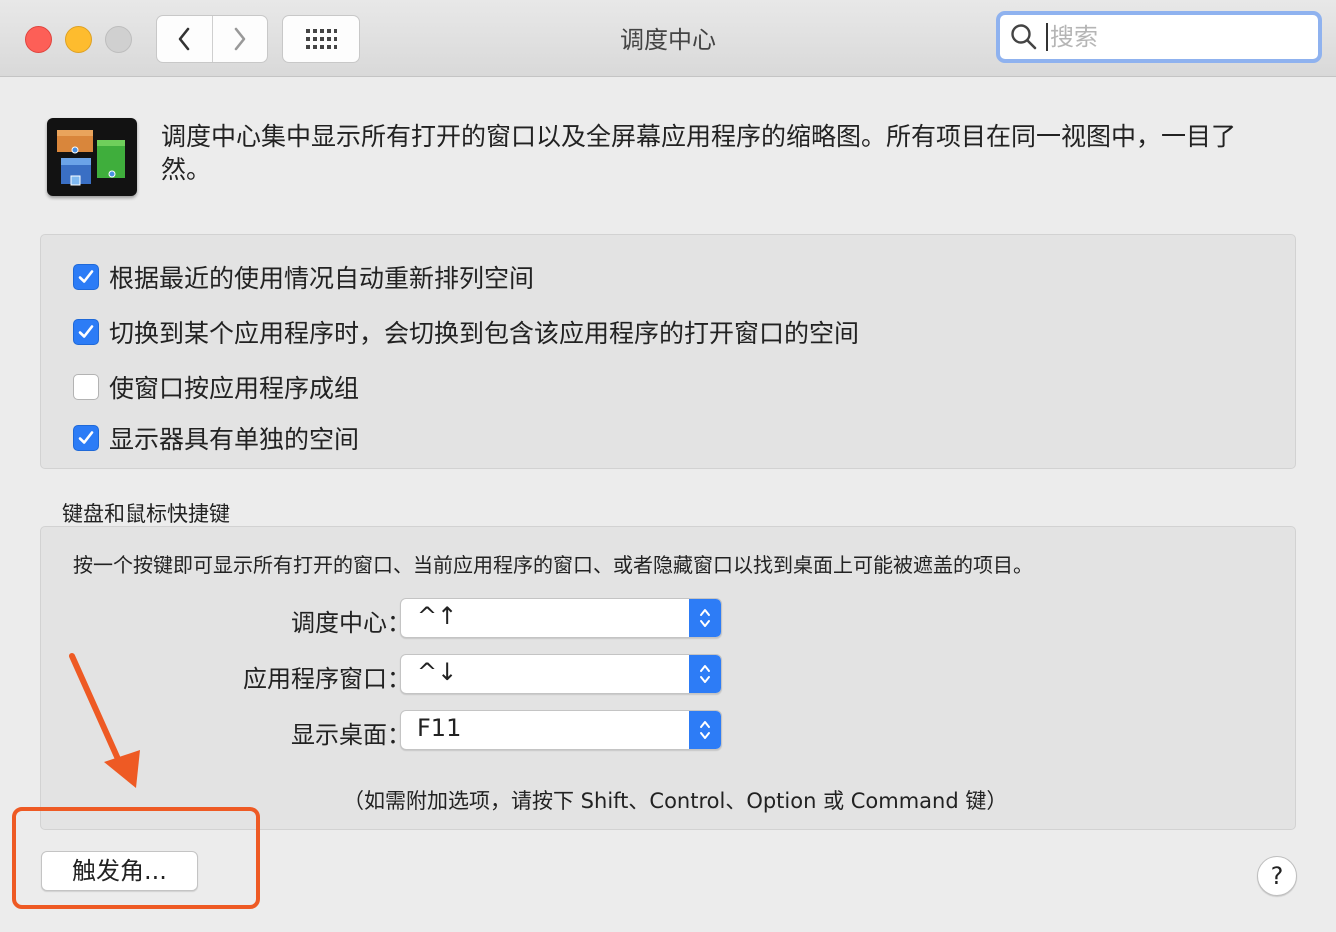 This screenshot has width=1336, height=932. I want to click on option-label: 显示器具有单独的空间, so click(234, 439).